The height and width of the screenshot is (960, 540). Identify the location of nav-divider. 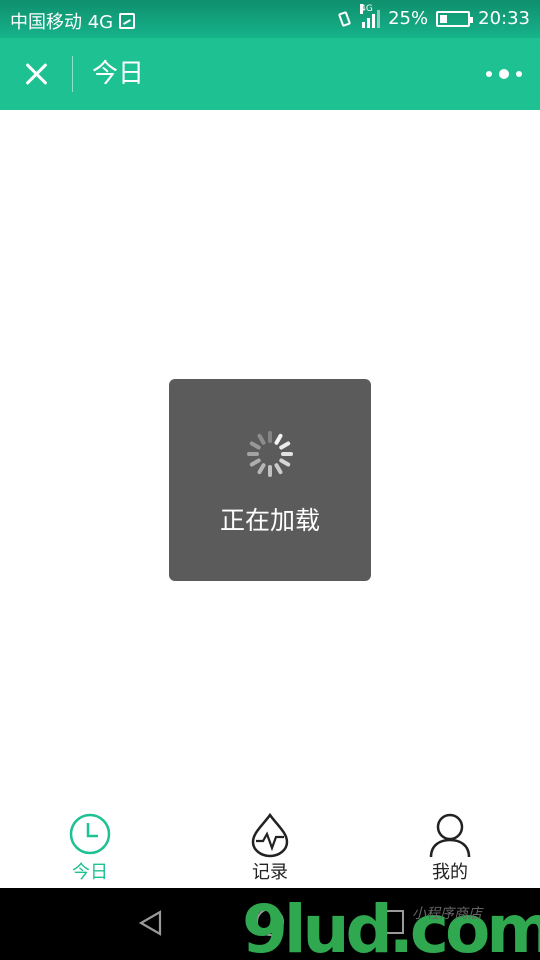
(72, 74).